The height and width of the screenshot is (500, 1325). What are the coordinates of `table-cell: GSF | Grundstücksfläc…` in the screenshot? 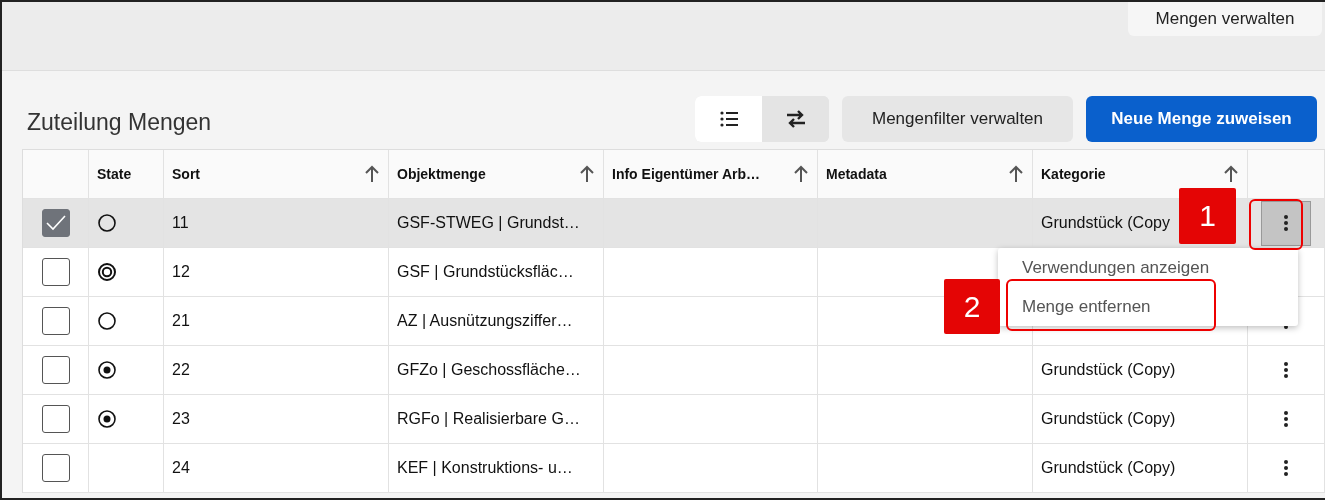 It's located at (485, 272).